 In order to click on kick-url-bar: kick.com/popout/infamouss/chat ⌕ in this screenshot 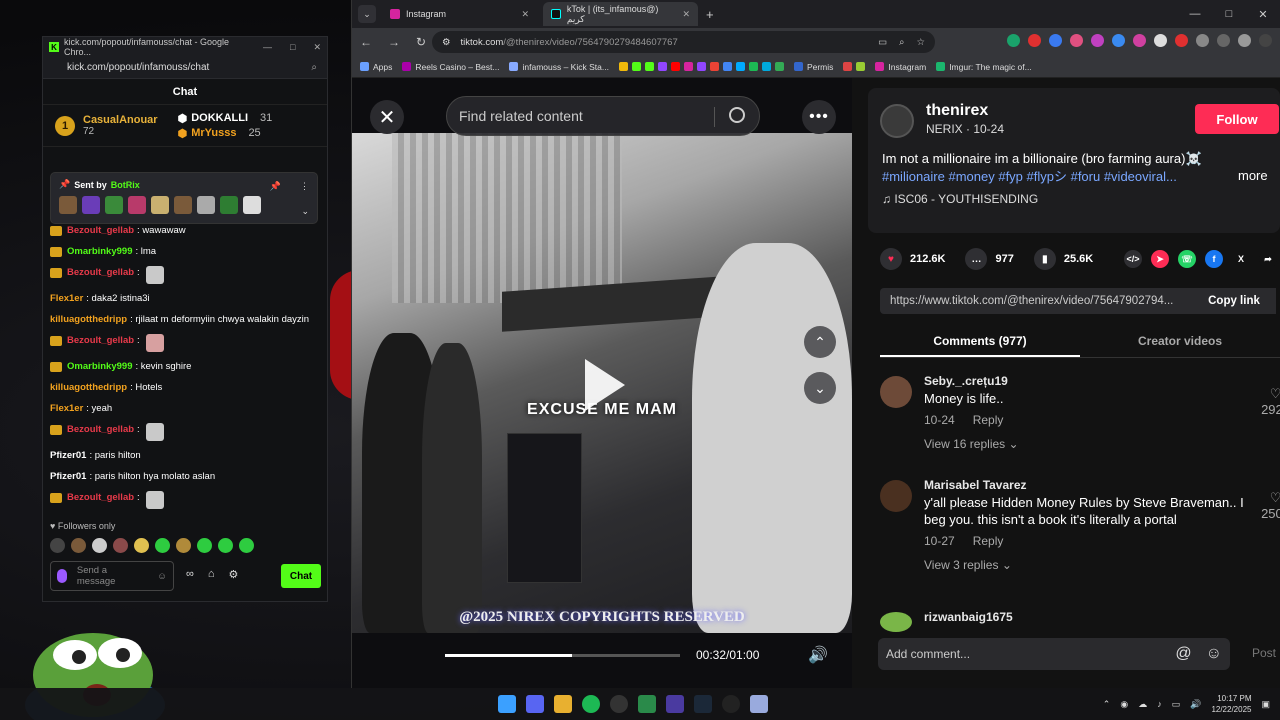, I will do `click(185, 68)`.